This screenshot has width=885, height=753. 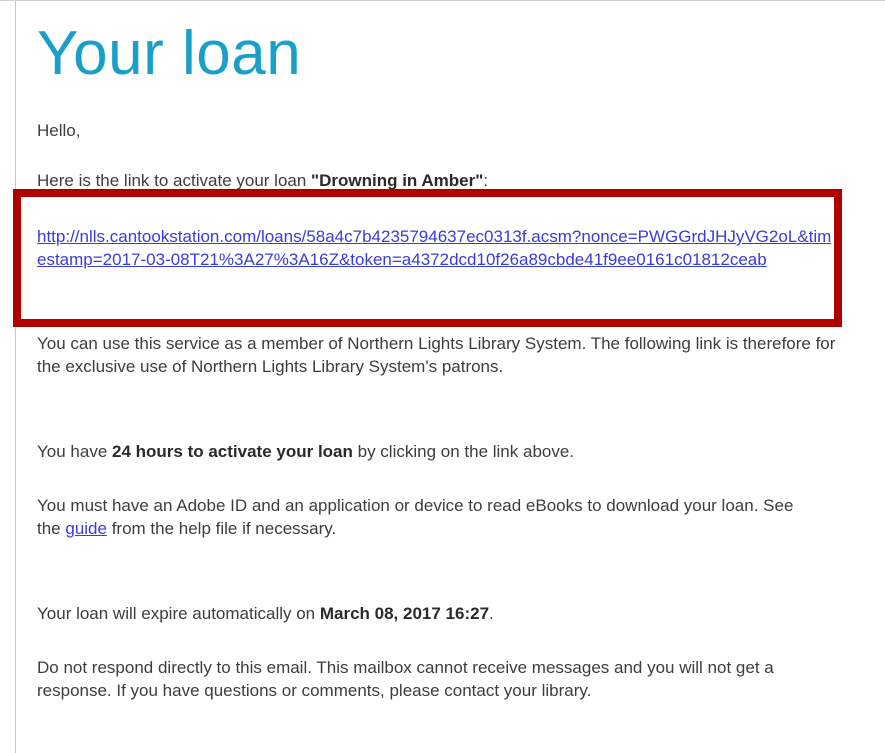 I want to click on expire-date: March 08, 2017 16:27, so click(x=404, y=613).